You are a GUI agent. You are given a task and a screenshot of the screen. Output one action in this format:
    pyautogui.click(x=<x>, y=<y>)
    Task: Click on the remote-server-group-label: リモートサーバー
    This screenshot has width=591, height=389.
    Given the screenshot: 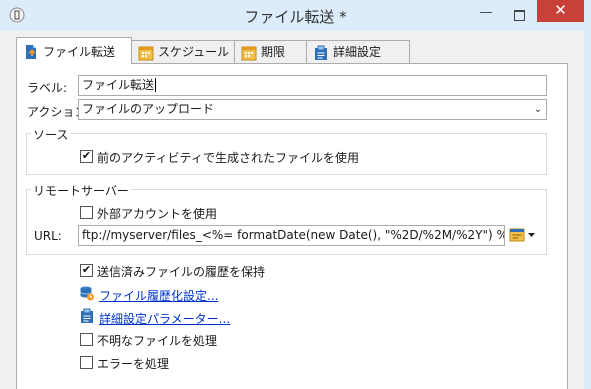 What is the action you would take?
    pyautogui.click(x=81, y=190)
    